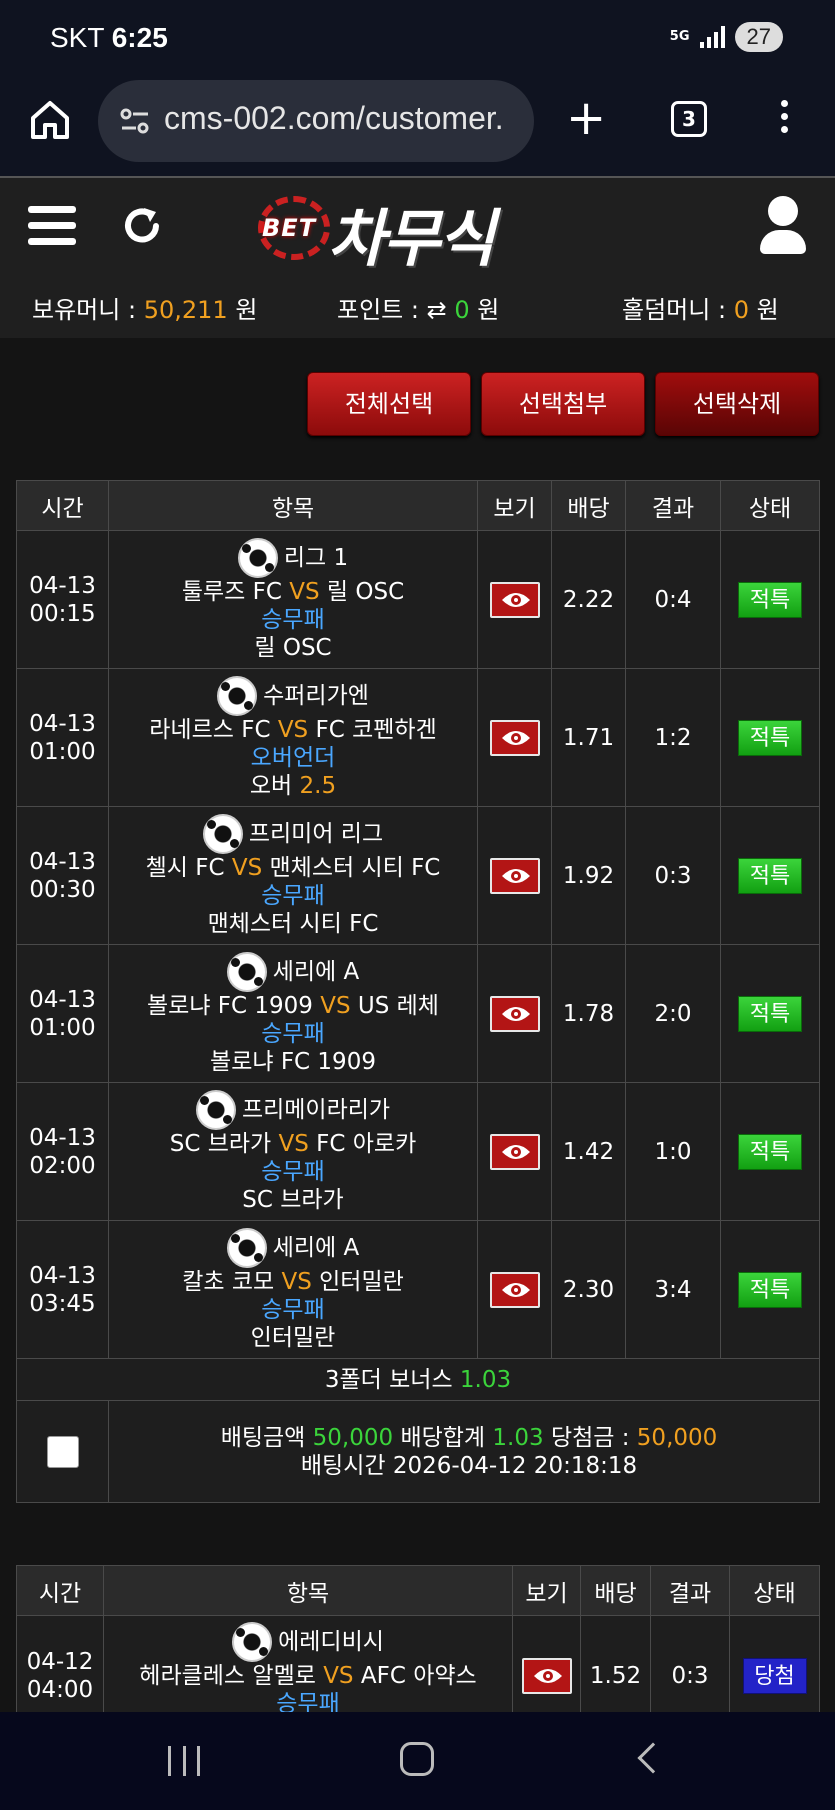 This screenshot has height=1810, width=835. Describe the element at coordinates (741, 310) in the screenshot. I see `holdem-value: 0` at that location.